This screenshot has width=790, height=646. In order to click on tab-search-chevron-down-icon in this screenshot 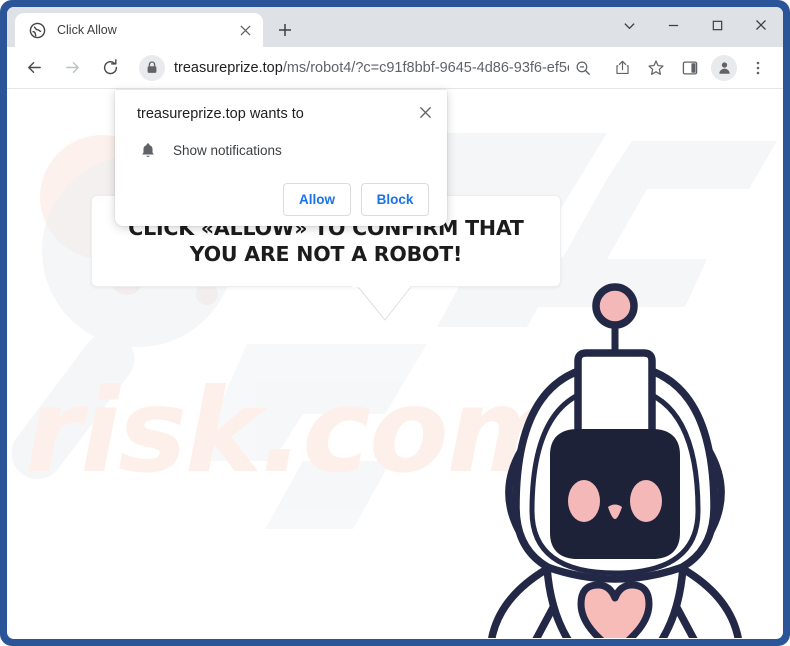, I will do `click(629, 25)`.